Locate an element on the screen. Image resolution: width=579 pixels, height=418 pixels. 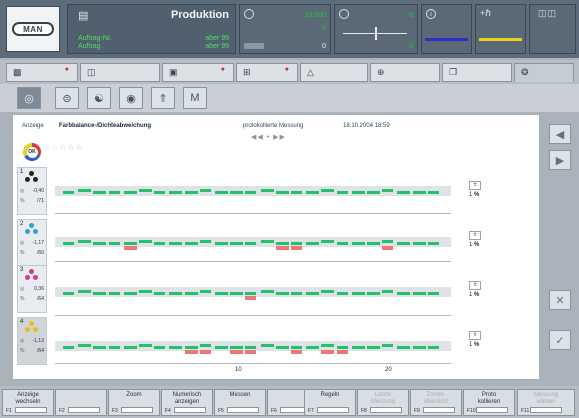
speed-value-2: 0 is located at coordinates (324, 28).